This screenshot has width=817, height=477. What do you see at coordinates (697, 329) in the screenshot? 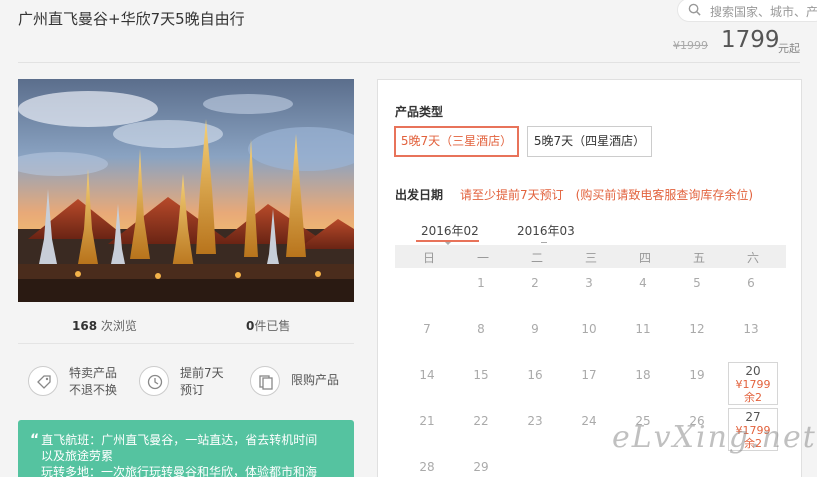
I see `calendar-day: 12` at bounding box center [697, 329].